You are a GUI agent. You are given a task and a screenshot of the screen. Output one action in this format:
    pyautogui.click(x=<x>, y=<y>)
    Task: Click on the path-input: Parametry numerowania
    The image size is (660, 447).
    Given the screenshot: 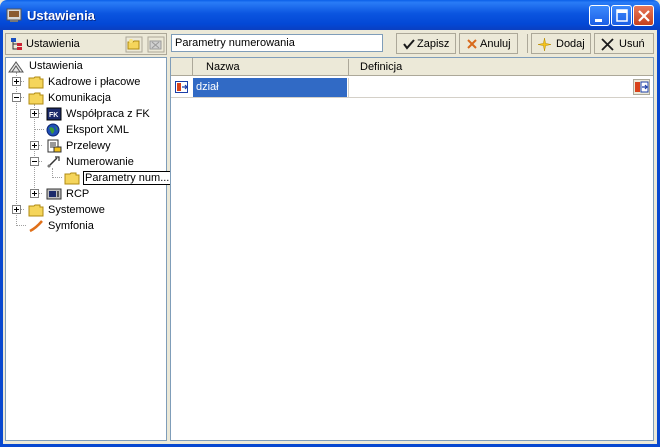 What is the action you would take?
    pyautogui.click(x=277, y=43)
    